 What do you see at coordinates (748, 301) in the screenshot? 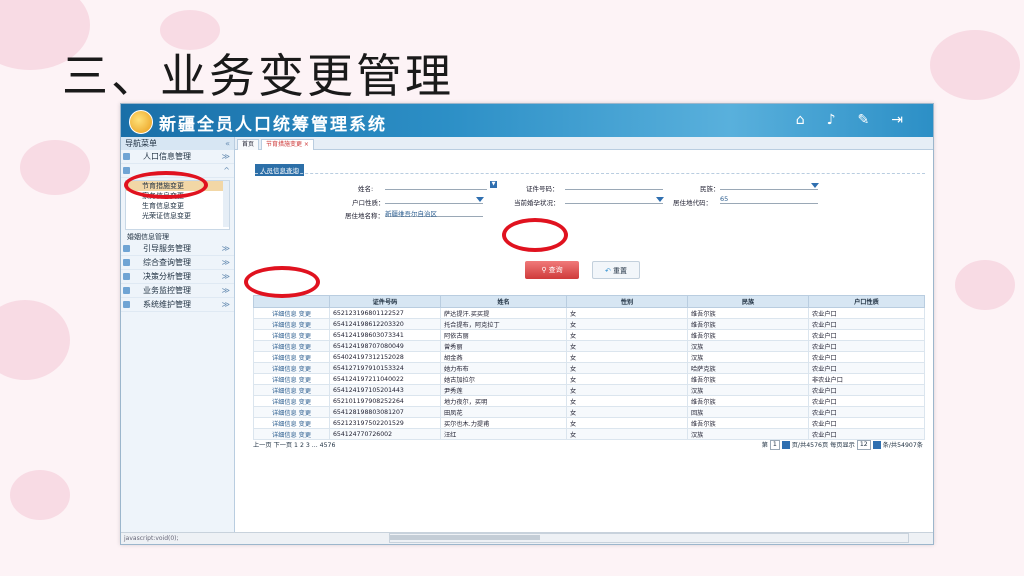
I see `column-header: 民族` at bounding box center [748, 301].